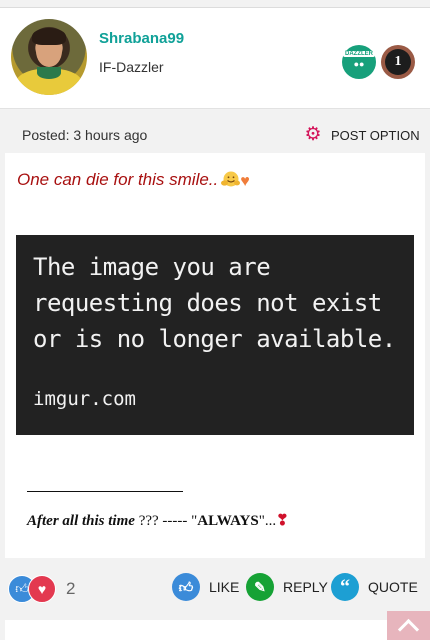 The width and height of the screenshot is (430, 640). I want to click on tagline-dash: ----- ", so click(178, 521).